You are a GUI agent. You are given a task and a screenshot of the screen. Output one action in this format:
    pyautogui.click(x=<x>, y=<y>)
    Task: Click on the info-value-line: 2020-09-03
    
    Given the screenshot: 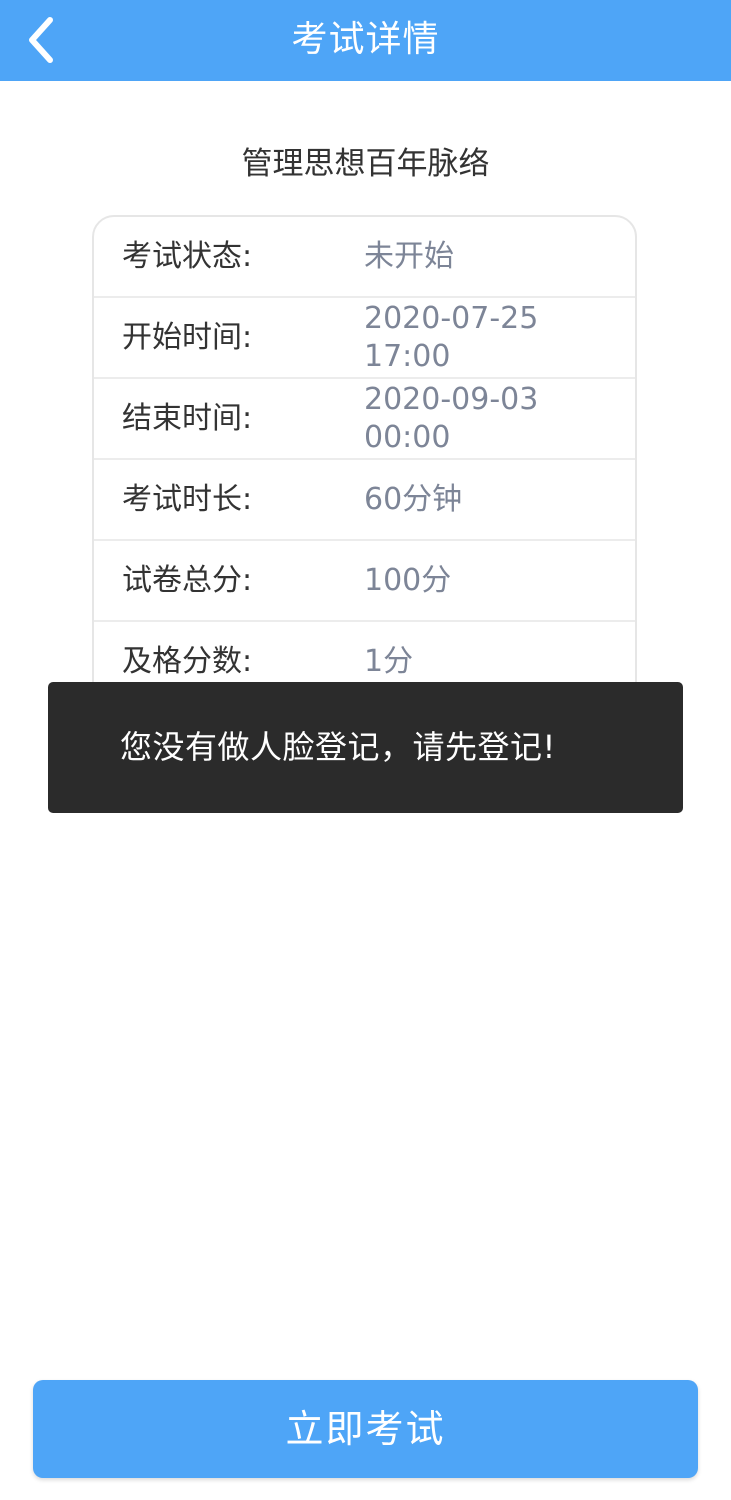 What is the action you would take?
    pyautogui.click(x=451, y=399)
    